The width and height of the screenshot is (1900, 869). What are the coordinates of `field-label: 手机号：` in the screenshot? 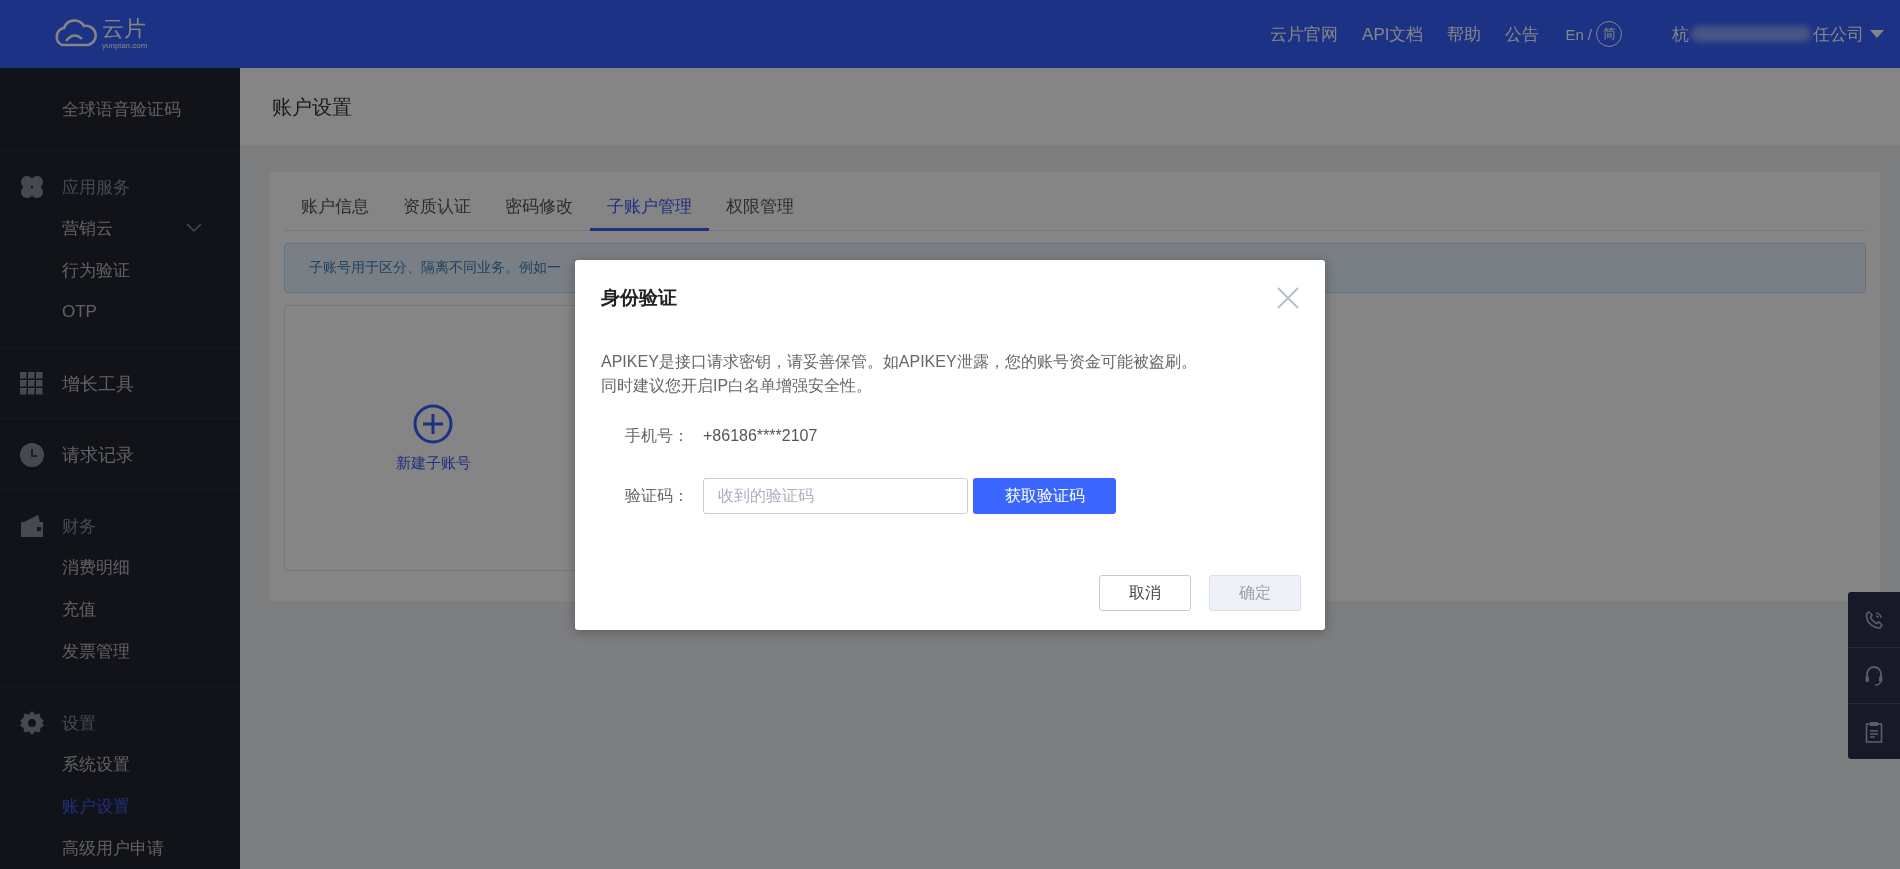 It's located at (657, 435).